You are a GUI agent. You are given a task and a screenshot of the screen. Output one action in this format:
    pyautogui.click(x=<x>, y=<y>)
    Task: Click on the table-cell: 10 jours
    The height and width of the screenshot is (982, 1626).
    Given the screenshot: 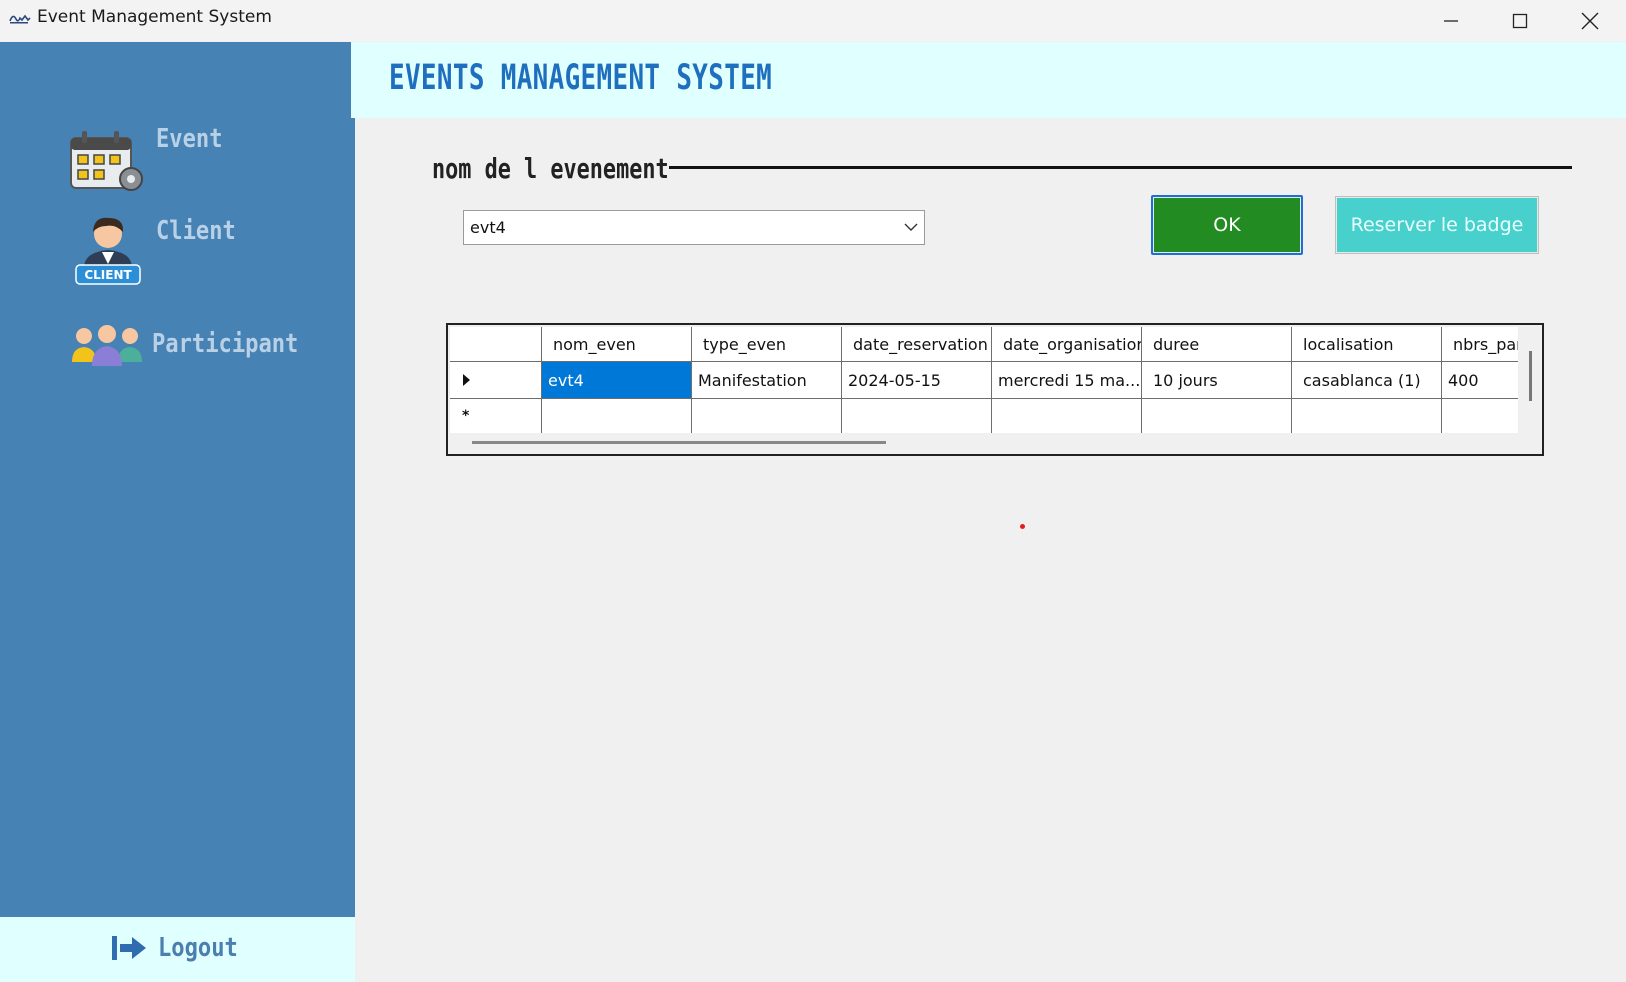 What is the action you would take?
    pyautogui.click(x=1217, y=380)
    